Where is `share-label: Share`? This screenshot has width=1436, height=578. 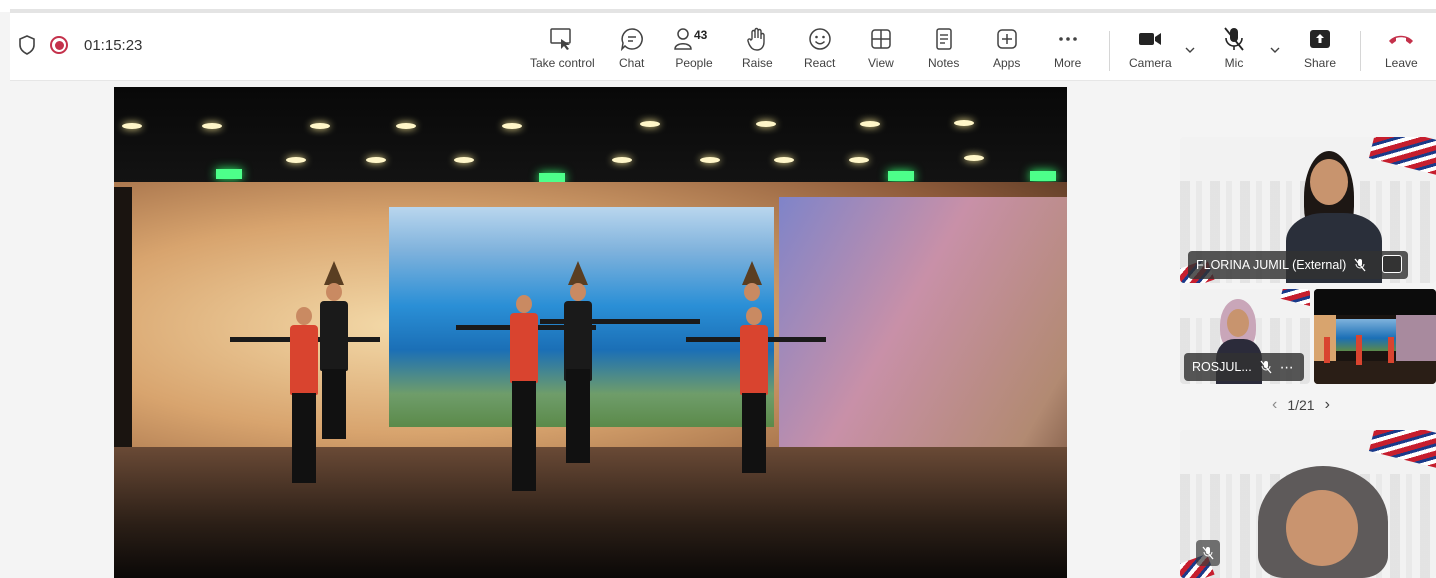
share-label: Share is located at coordinates (1320, 63).